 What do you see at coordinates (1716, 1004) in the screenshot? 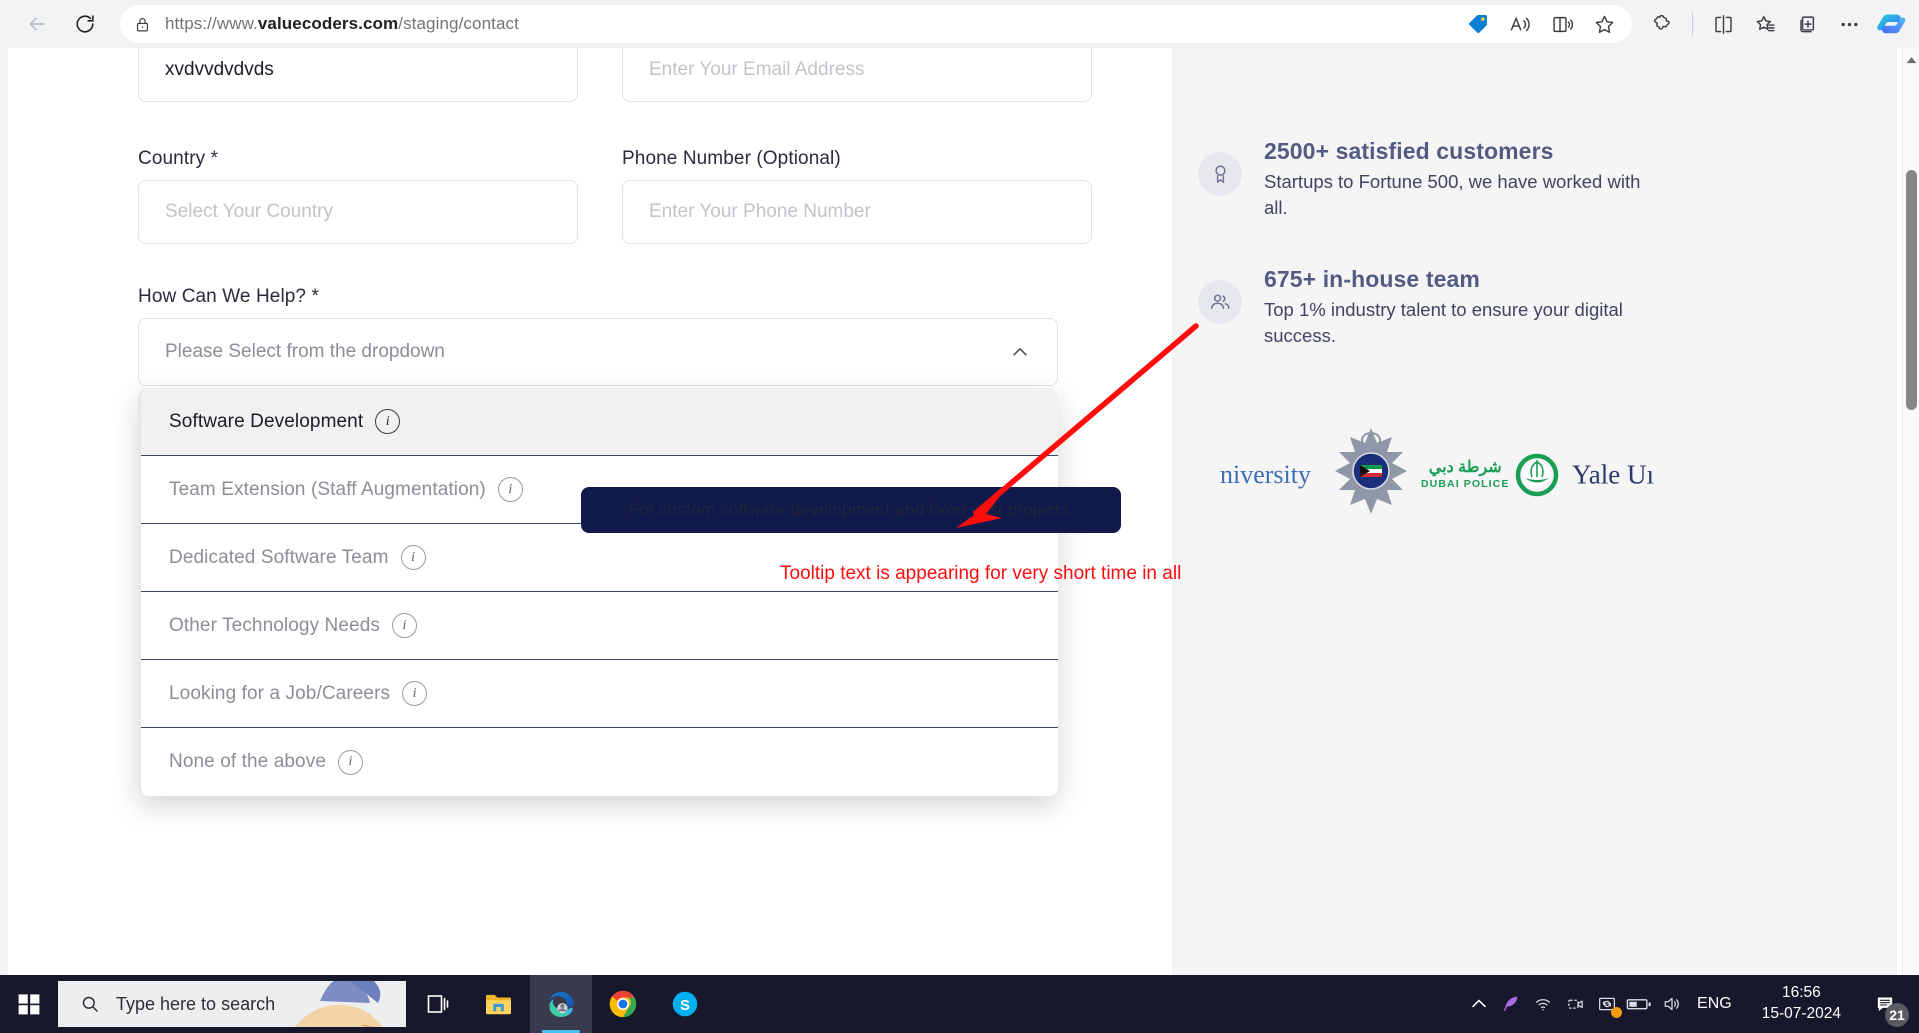
I see `language-indicator: ENG` at bounding box center [1716, 1004].